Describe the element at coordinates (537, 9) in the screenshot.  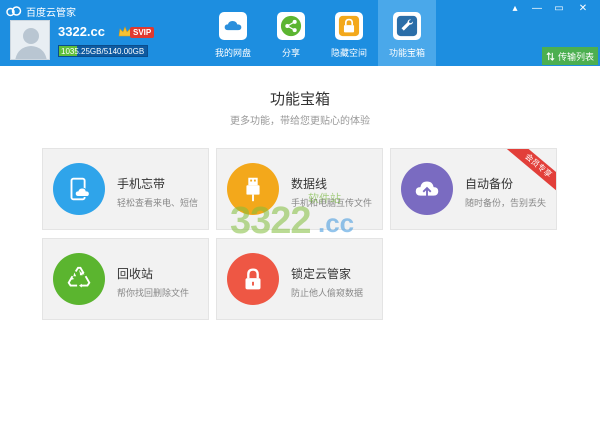
I see `minimize-icon: —` at that location.